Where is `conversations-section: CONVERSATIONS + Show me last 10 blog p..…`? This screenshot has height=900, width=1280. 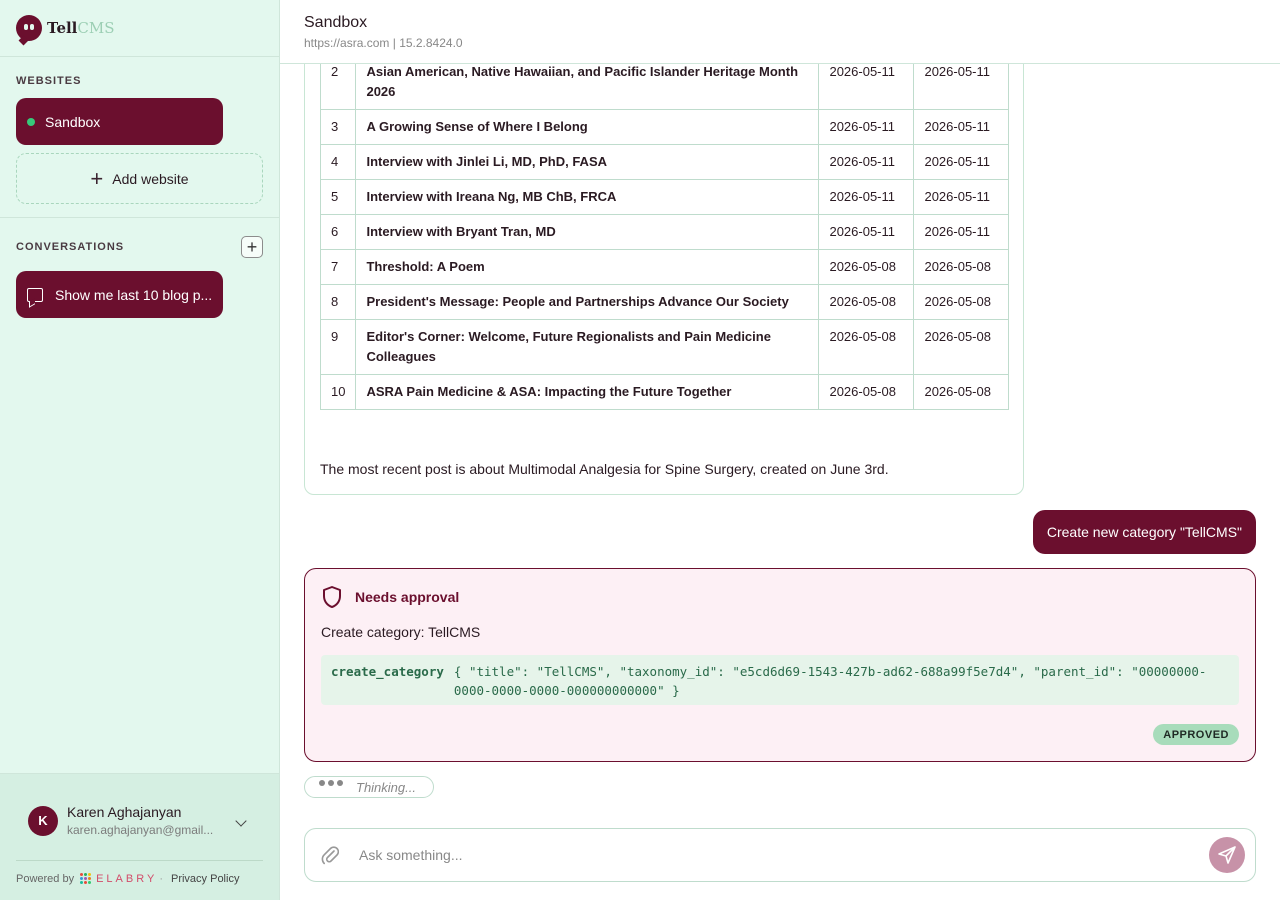
conversations-section: CONVERSATIONS + Show me last 10 blog p..… is located at coordinates (139, 277).